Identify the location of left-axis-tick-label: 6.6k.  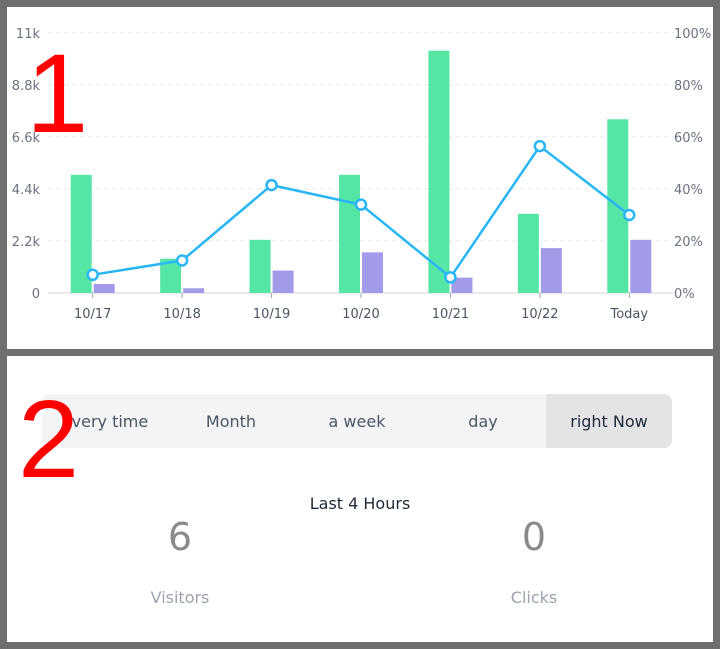
(26, 138).